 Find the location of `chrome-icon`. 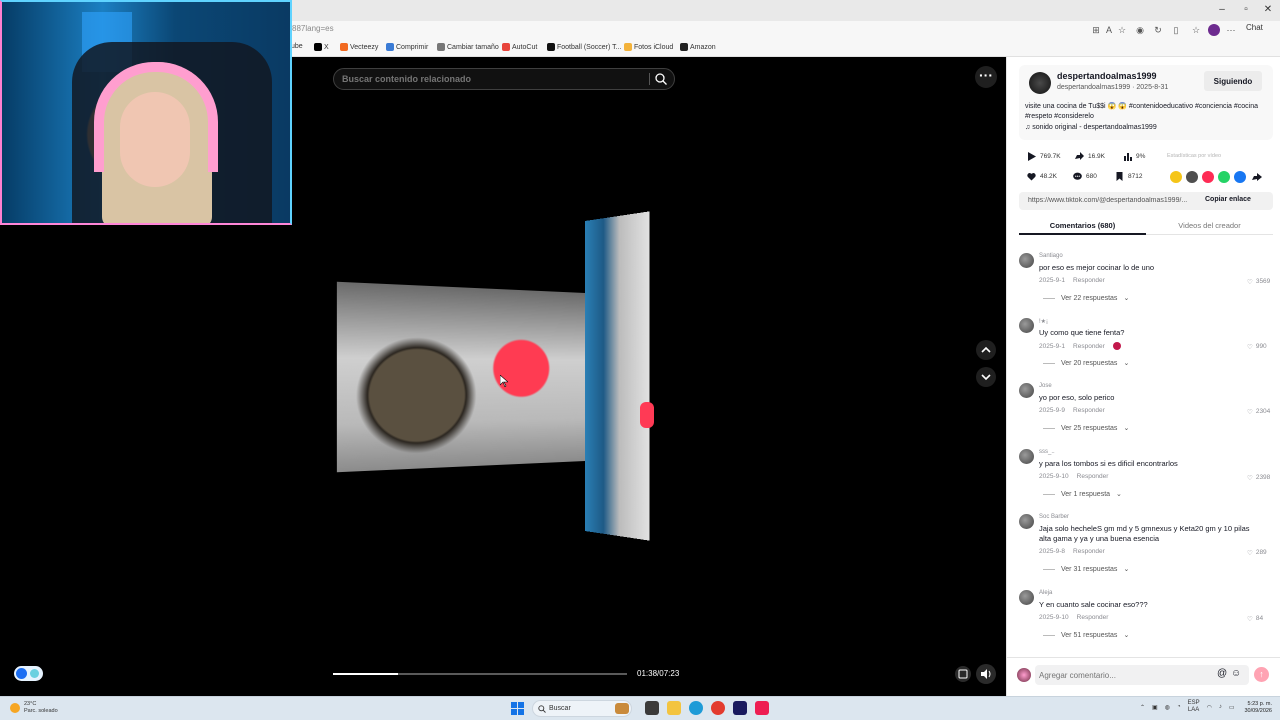

chrome-icon is located at coordinates (718, 708).